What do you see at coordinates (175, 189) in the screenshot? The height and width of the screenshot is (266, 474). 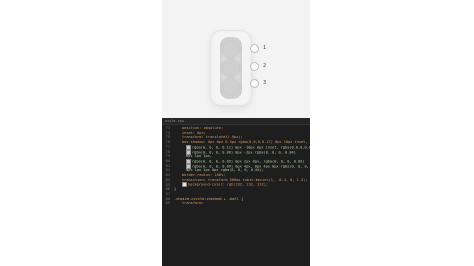 I see `code-text: }` at bounding box center [175, 189].